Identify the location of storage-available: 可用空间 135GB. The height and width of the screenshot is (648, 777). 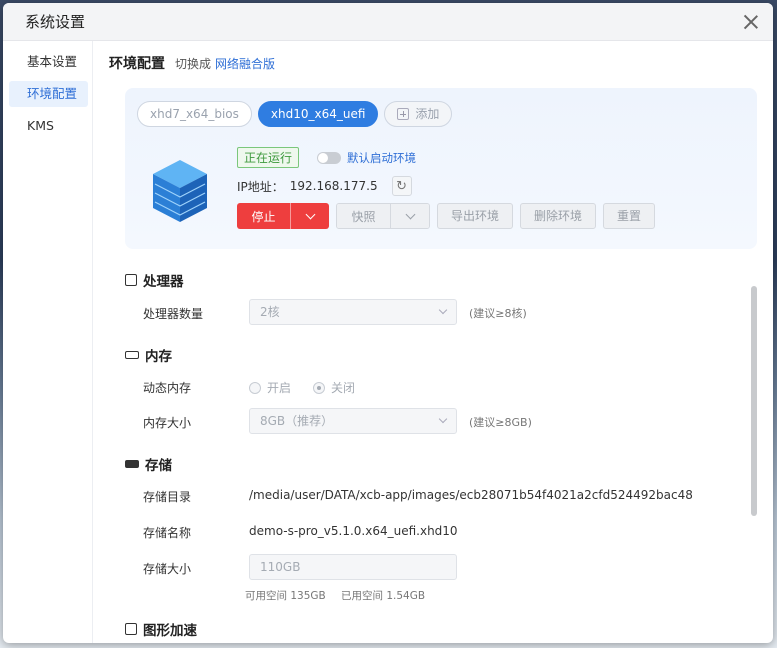
(285, 596).